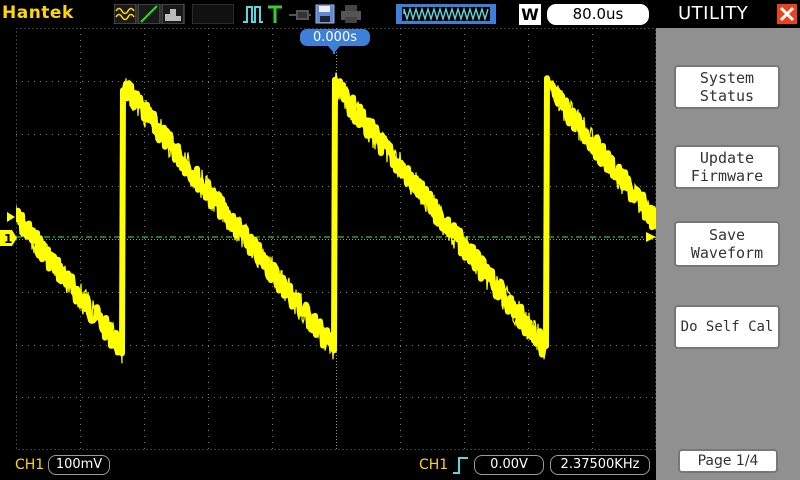 This screenshot has height=480, width=800. What do you see at coordinates (328, 465) in the screenshot?
I see `bottom-status-bar: CH1 100mV CH1 0.00V 2.37500KHz` at bounding box center [328, 465].